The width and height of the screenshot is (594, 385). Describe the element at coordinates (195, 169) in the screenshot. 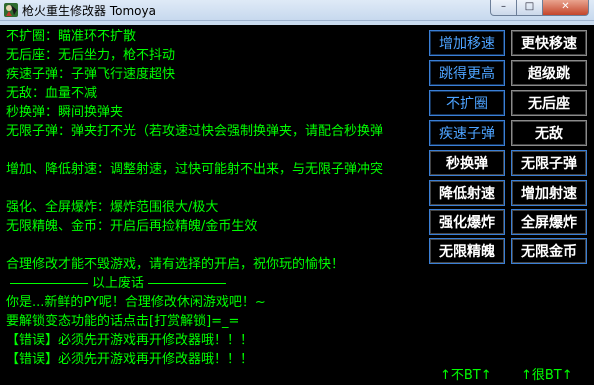

I see `console-line: 增加、降低射速：调整射速，过快可能射不出来，与无限子弹冲突` at that location.